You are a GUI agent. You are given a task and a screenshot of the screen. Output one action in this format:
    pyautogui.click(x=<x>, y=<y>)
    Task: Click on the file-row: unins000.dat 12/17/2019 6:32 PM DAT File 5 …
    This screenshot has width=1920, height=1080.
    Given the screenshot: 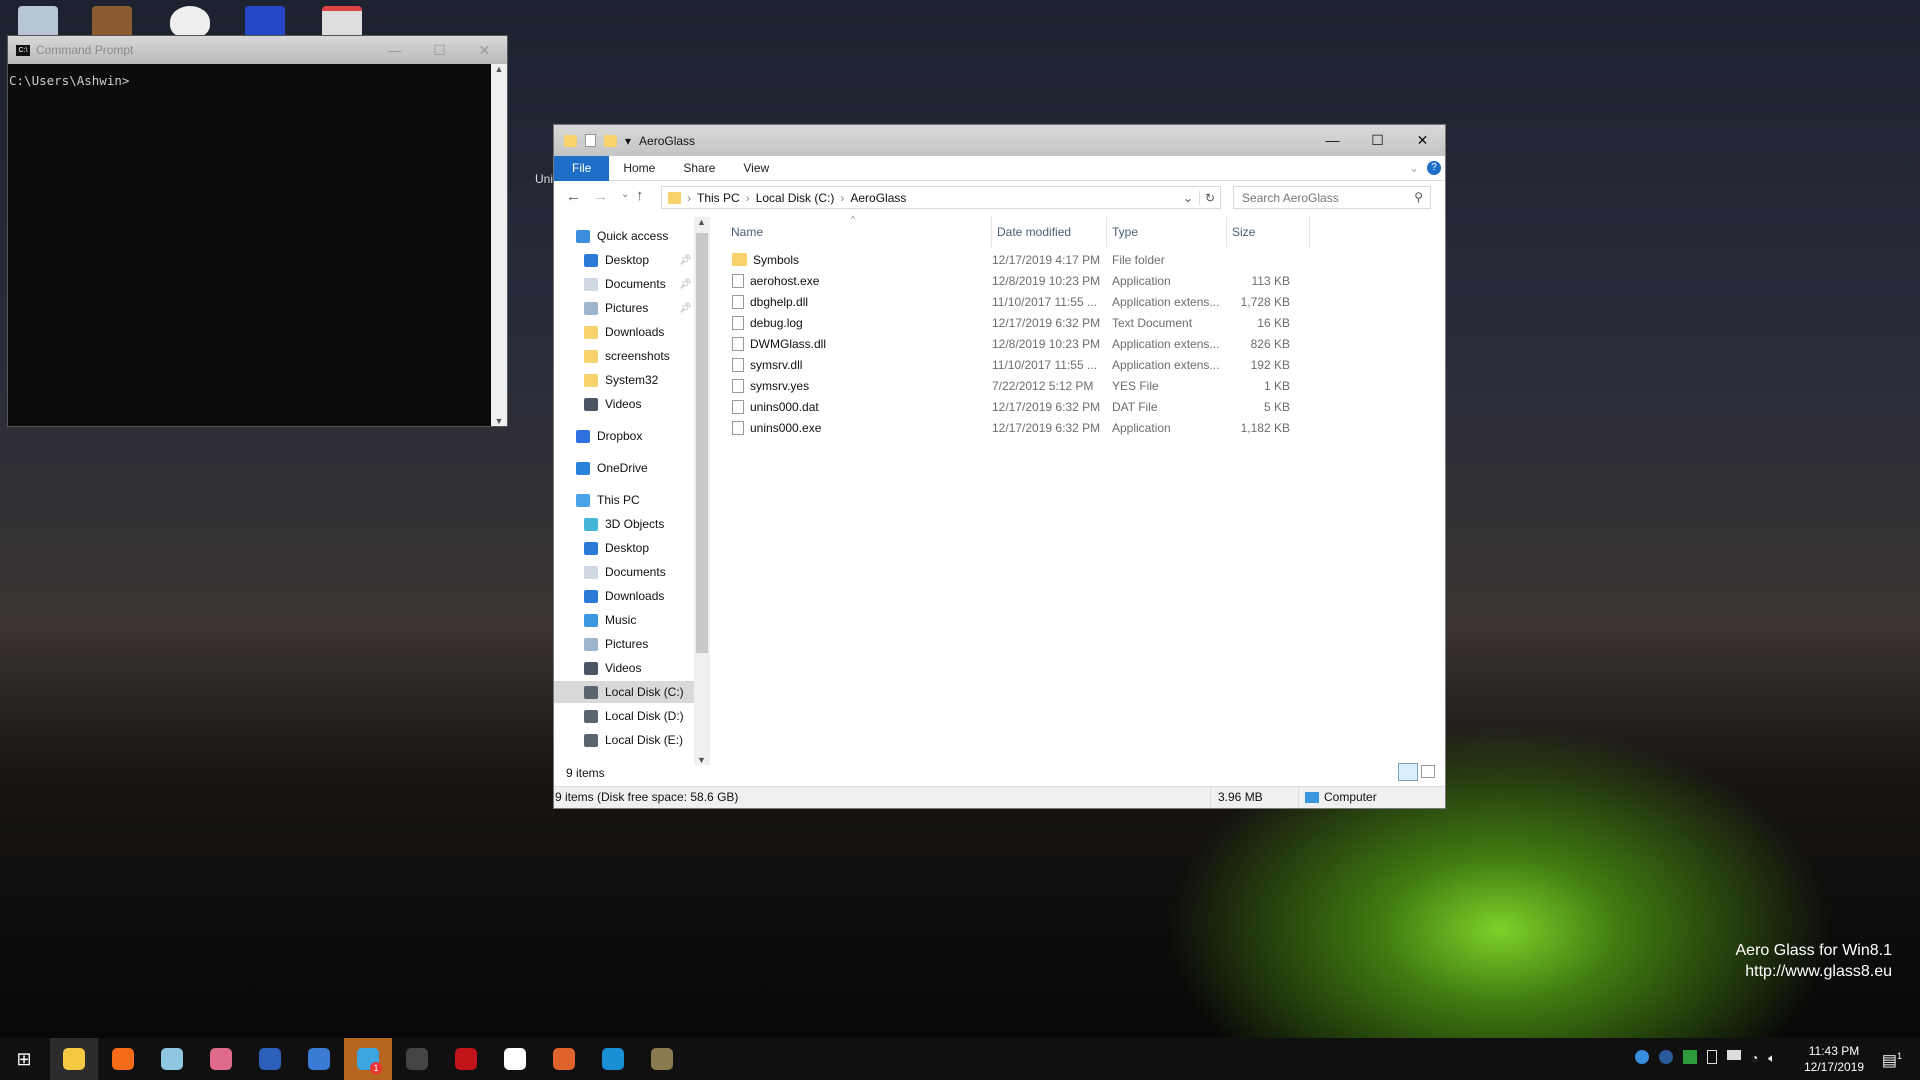 What is the action you would take?
    pyautogui.click(x=1042, y=406)
    